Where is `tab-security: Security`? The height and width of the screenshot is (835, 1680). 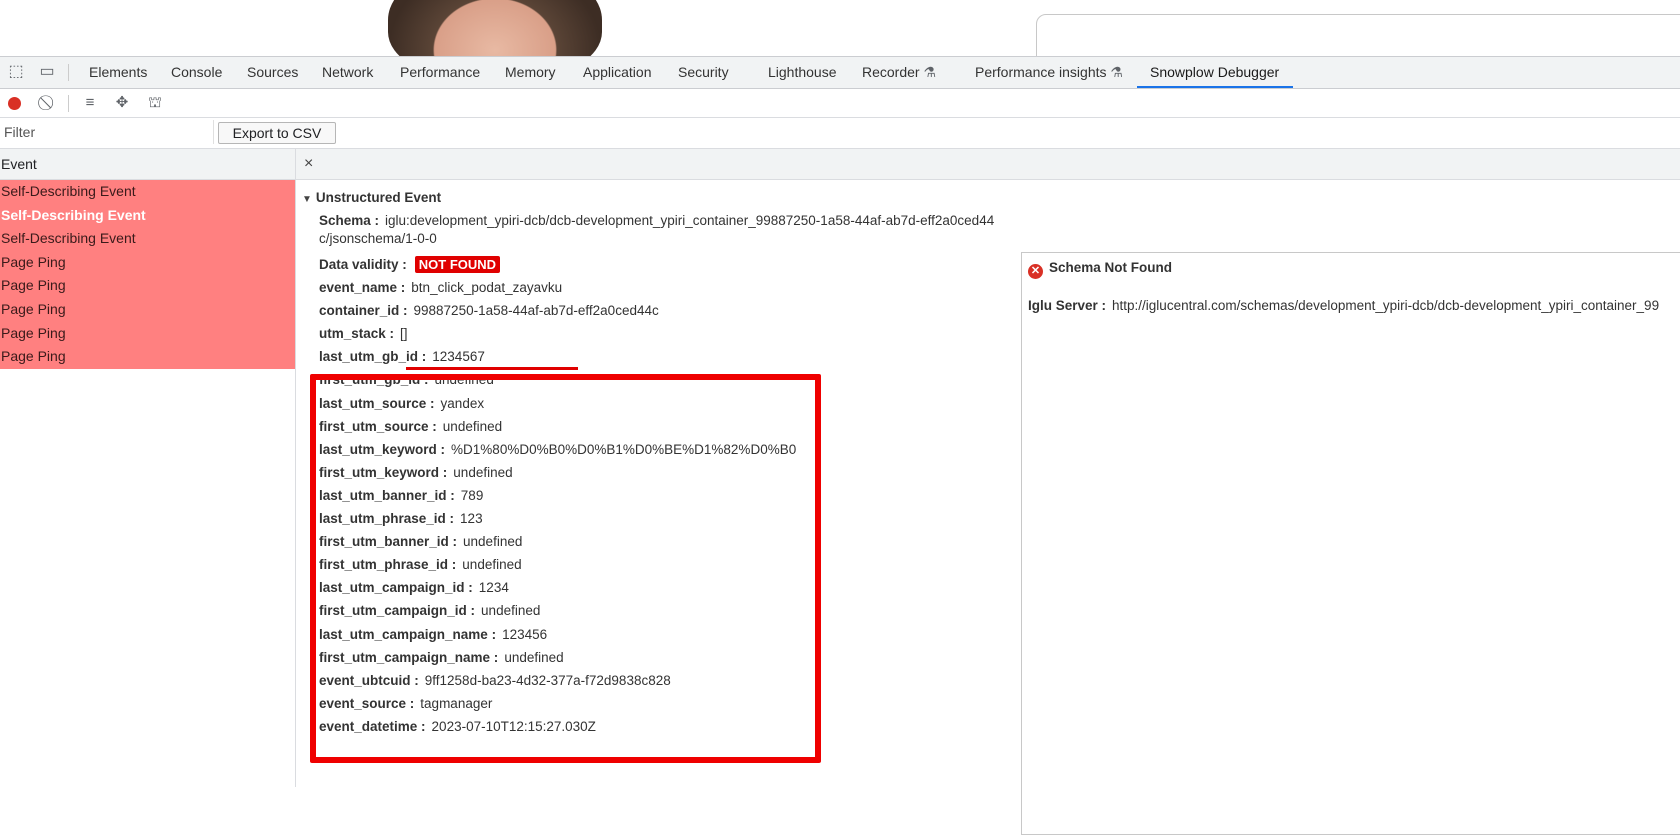 tab-security: Security is located at coordinates (703, 72).